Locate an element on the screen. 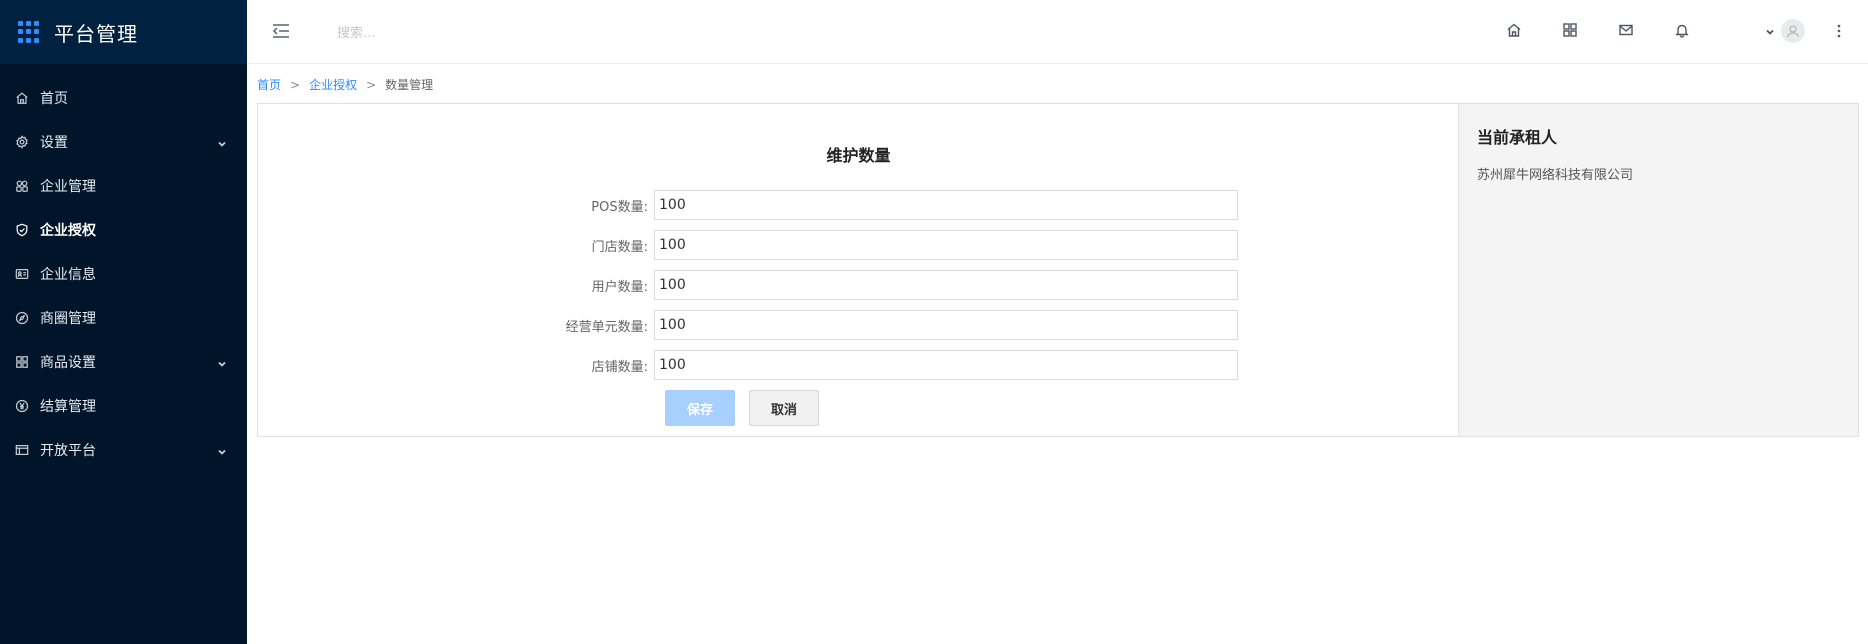  pos-quantity-input is located at coordinates (946, 205).